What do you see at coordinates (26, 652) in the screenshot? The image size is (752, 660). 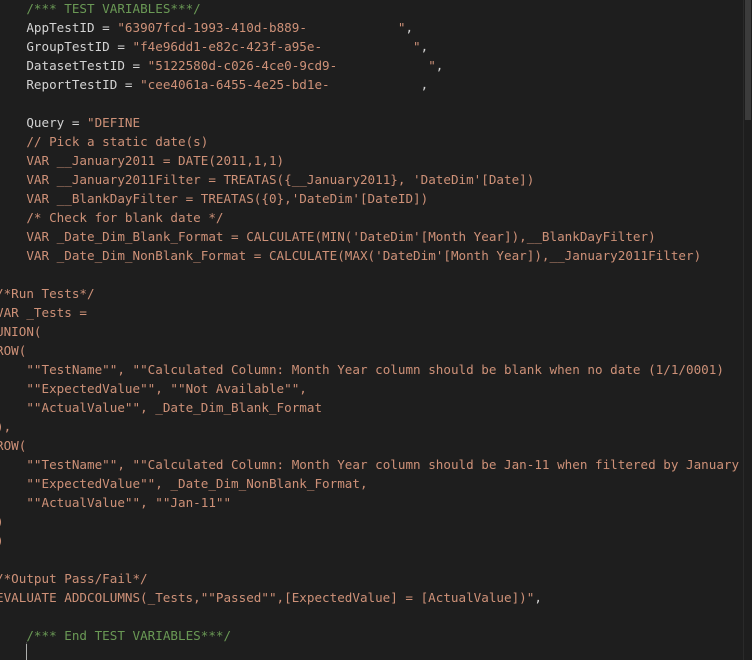 I see `text-cursor` at bounding box center [26, 652].